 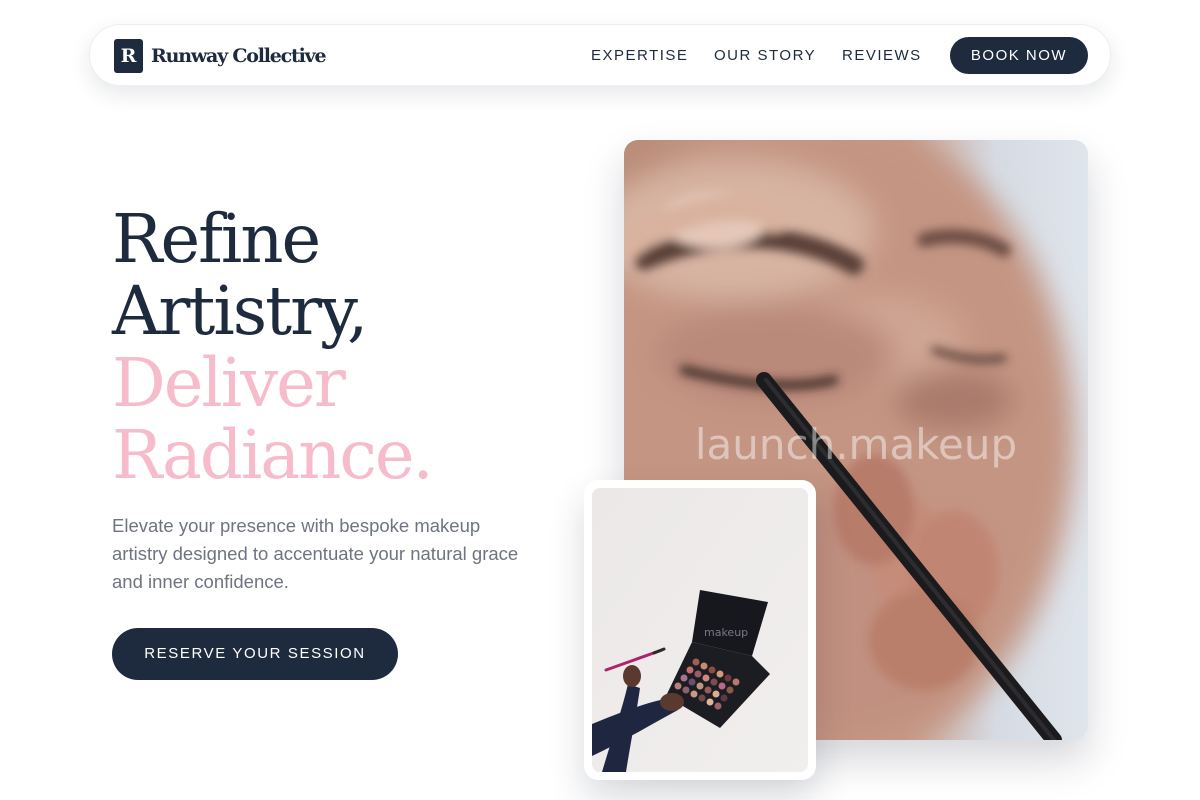 I want to click on logo-mark: R, so click(x=128, y=56).